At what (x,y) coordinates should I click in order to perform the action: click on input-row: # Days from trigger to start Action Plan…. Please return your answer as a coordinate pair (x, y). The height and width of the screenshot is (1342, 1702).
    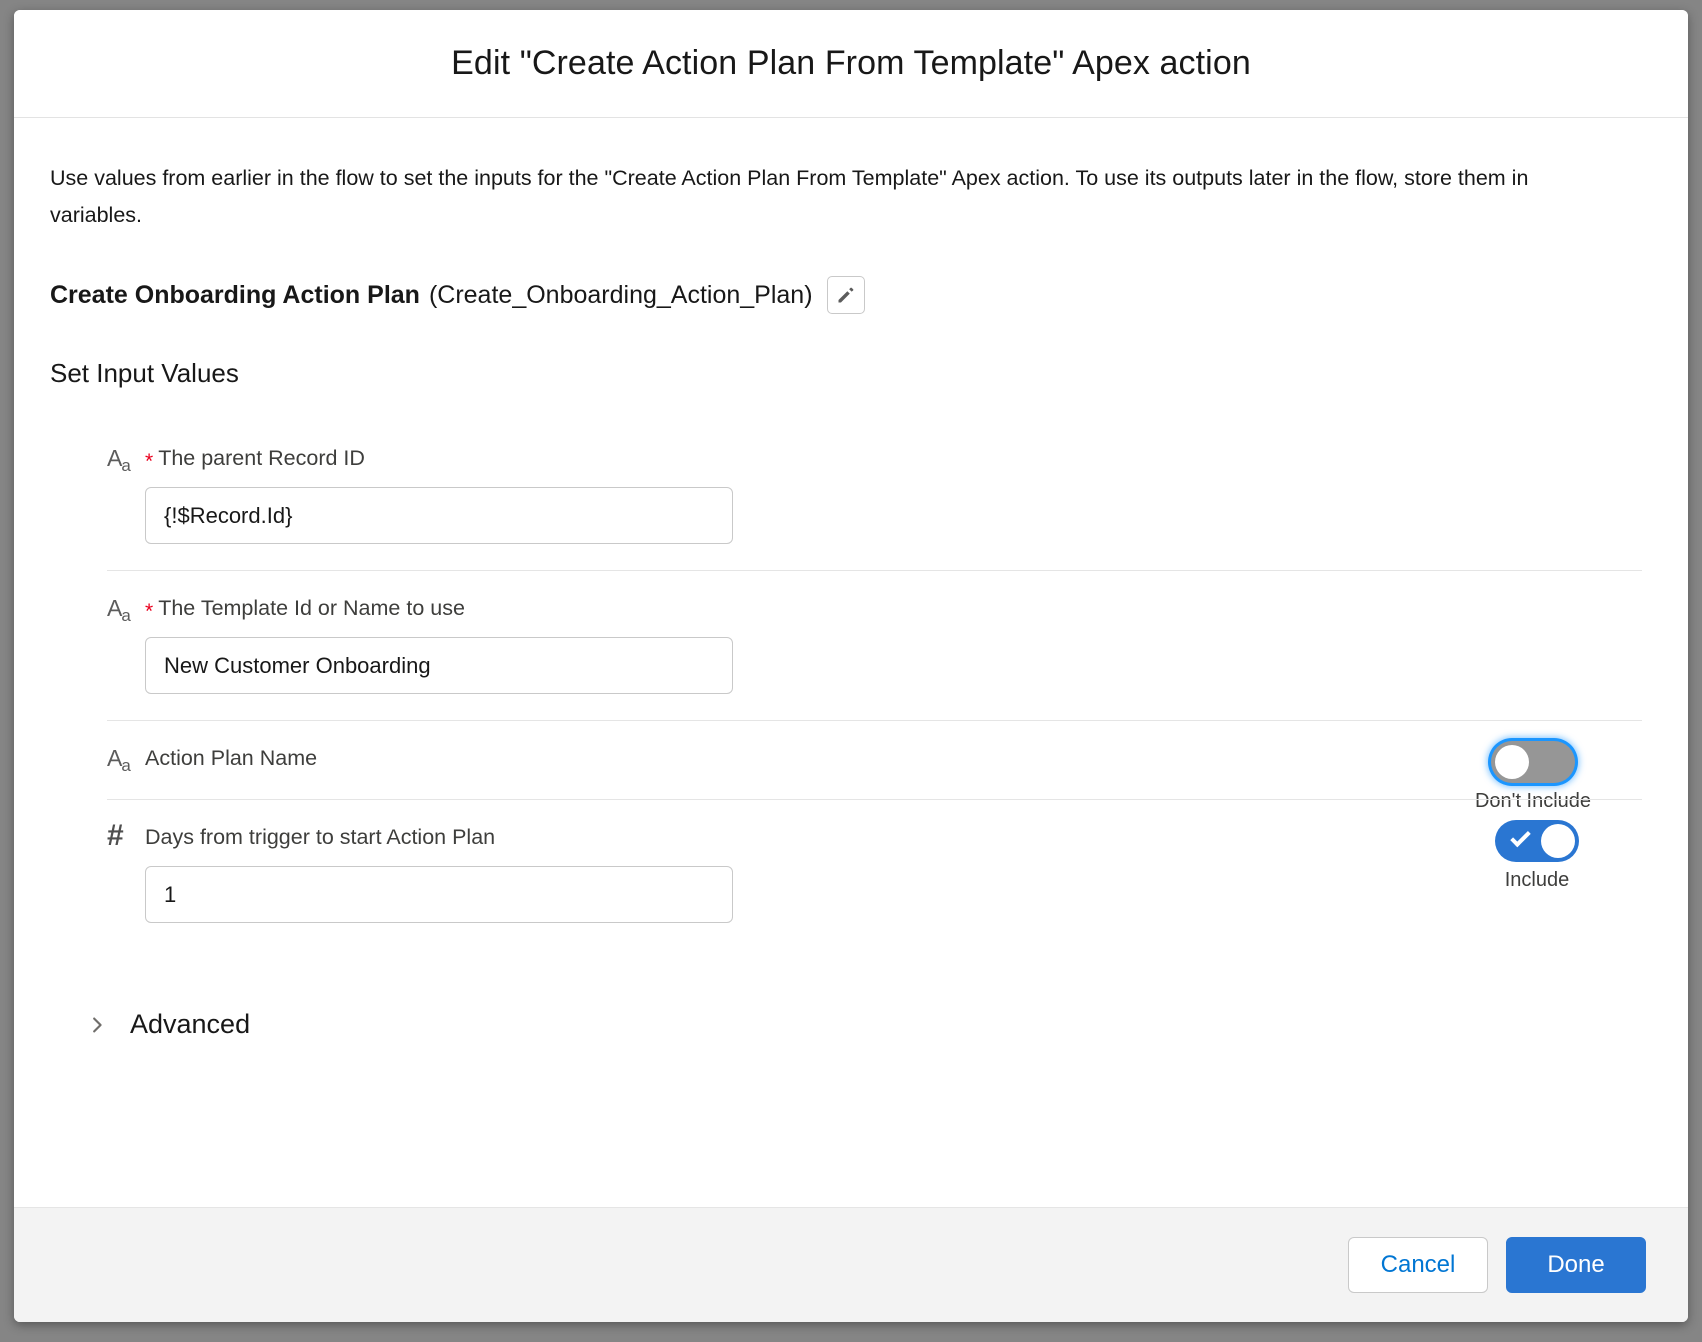
    Looking at the image, I should click on (874, 874).